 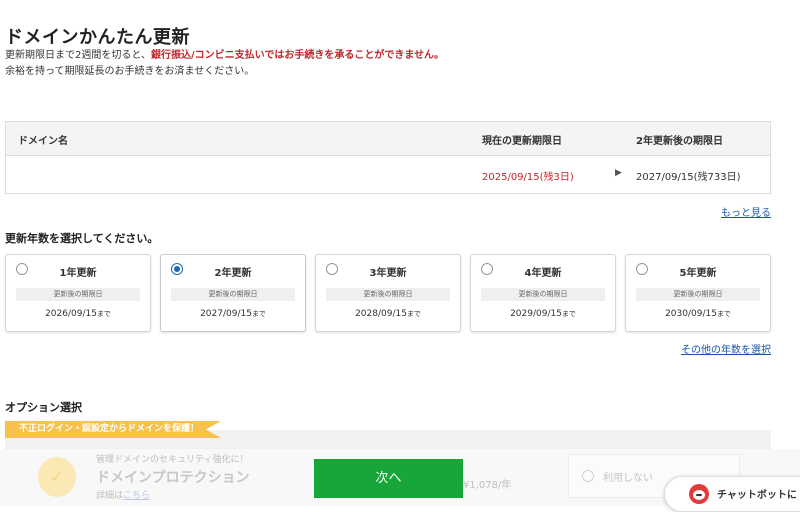 What do you see at coordinates (618, 173) in the screenshot?
I see `arrow-right-icon: ▶` at bounding box center [618, 173].